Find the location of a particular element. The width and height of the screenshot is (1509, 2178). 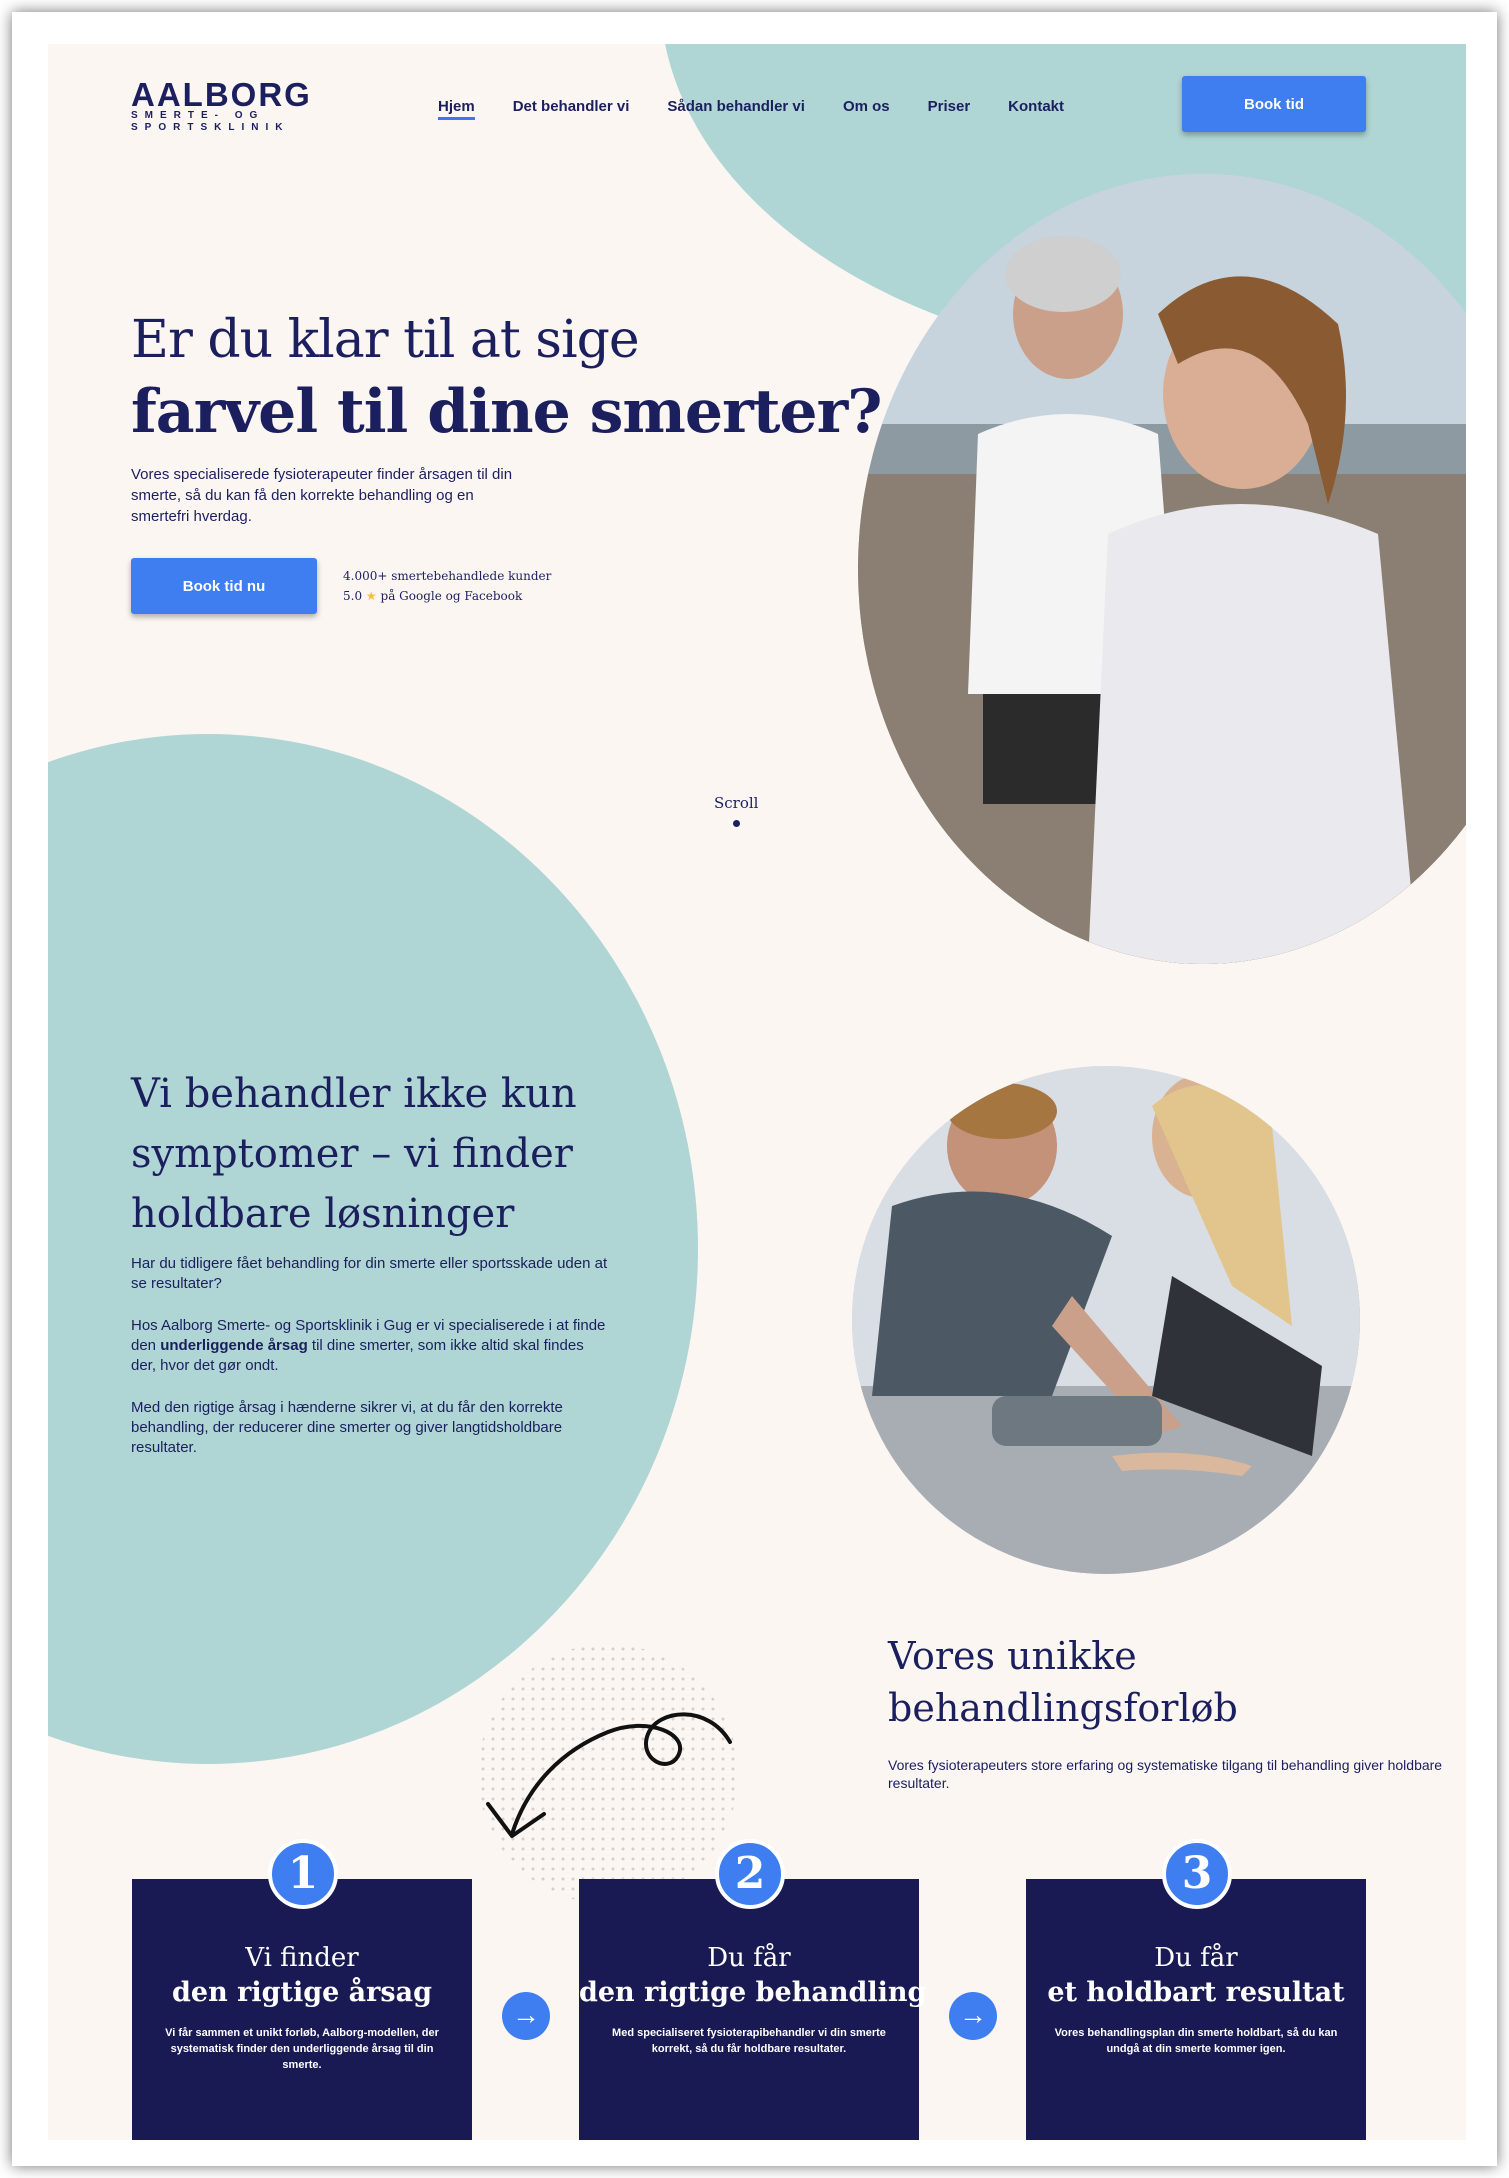

section2-title-line2: symptomer – vi finder is located at coordinates (352, 1154).